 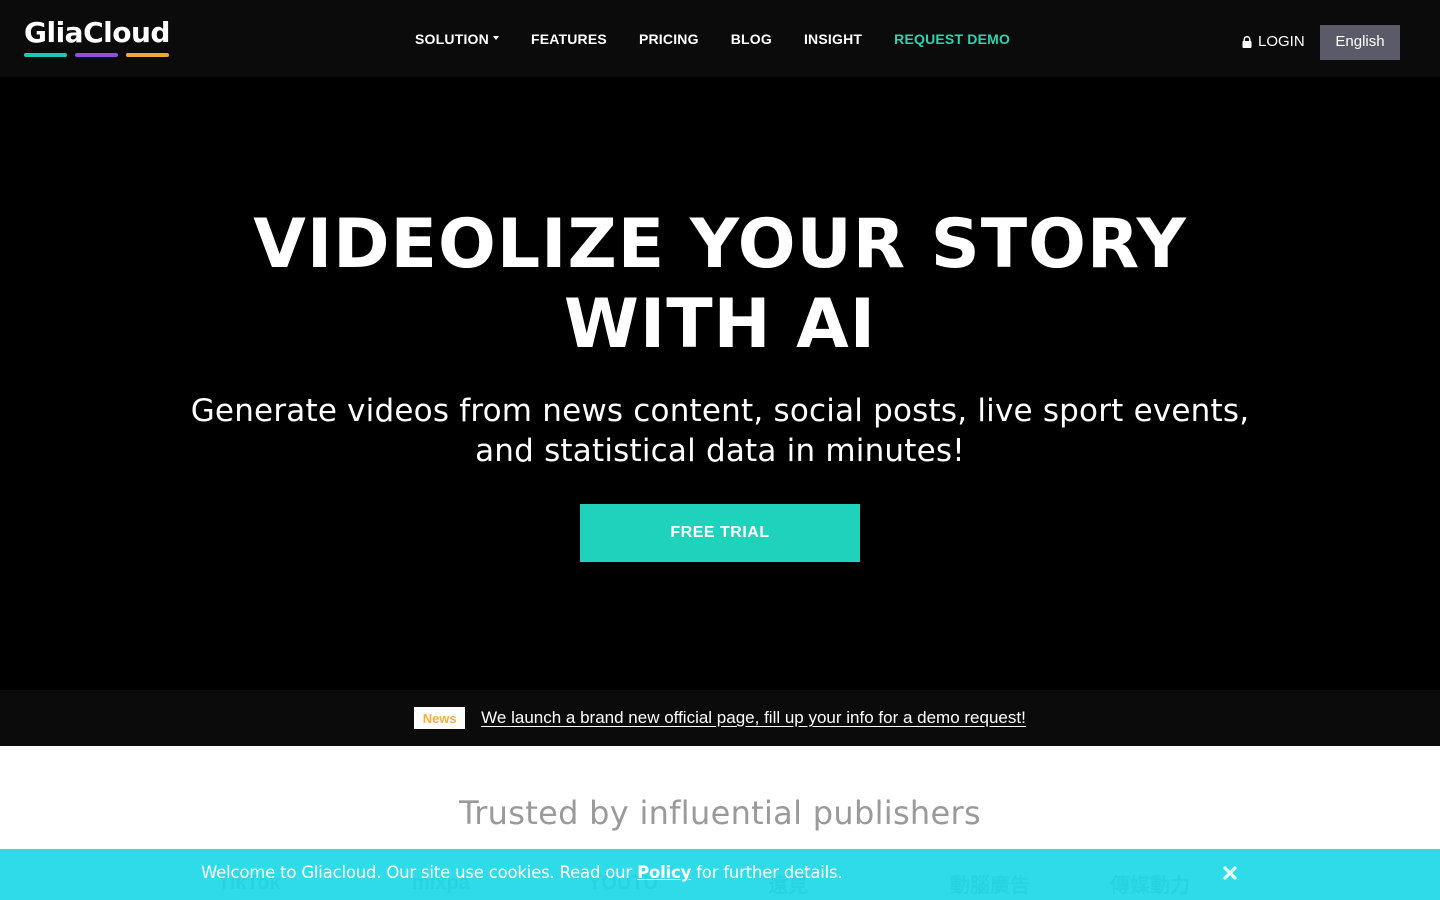 What do you see at coordinates (495, 37) in the screenshot?
I see `chevron-down-icon` at bounding box center [495, 37].